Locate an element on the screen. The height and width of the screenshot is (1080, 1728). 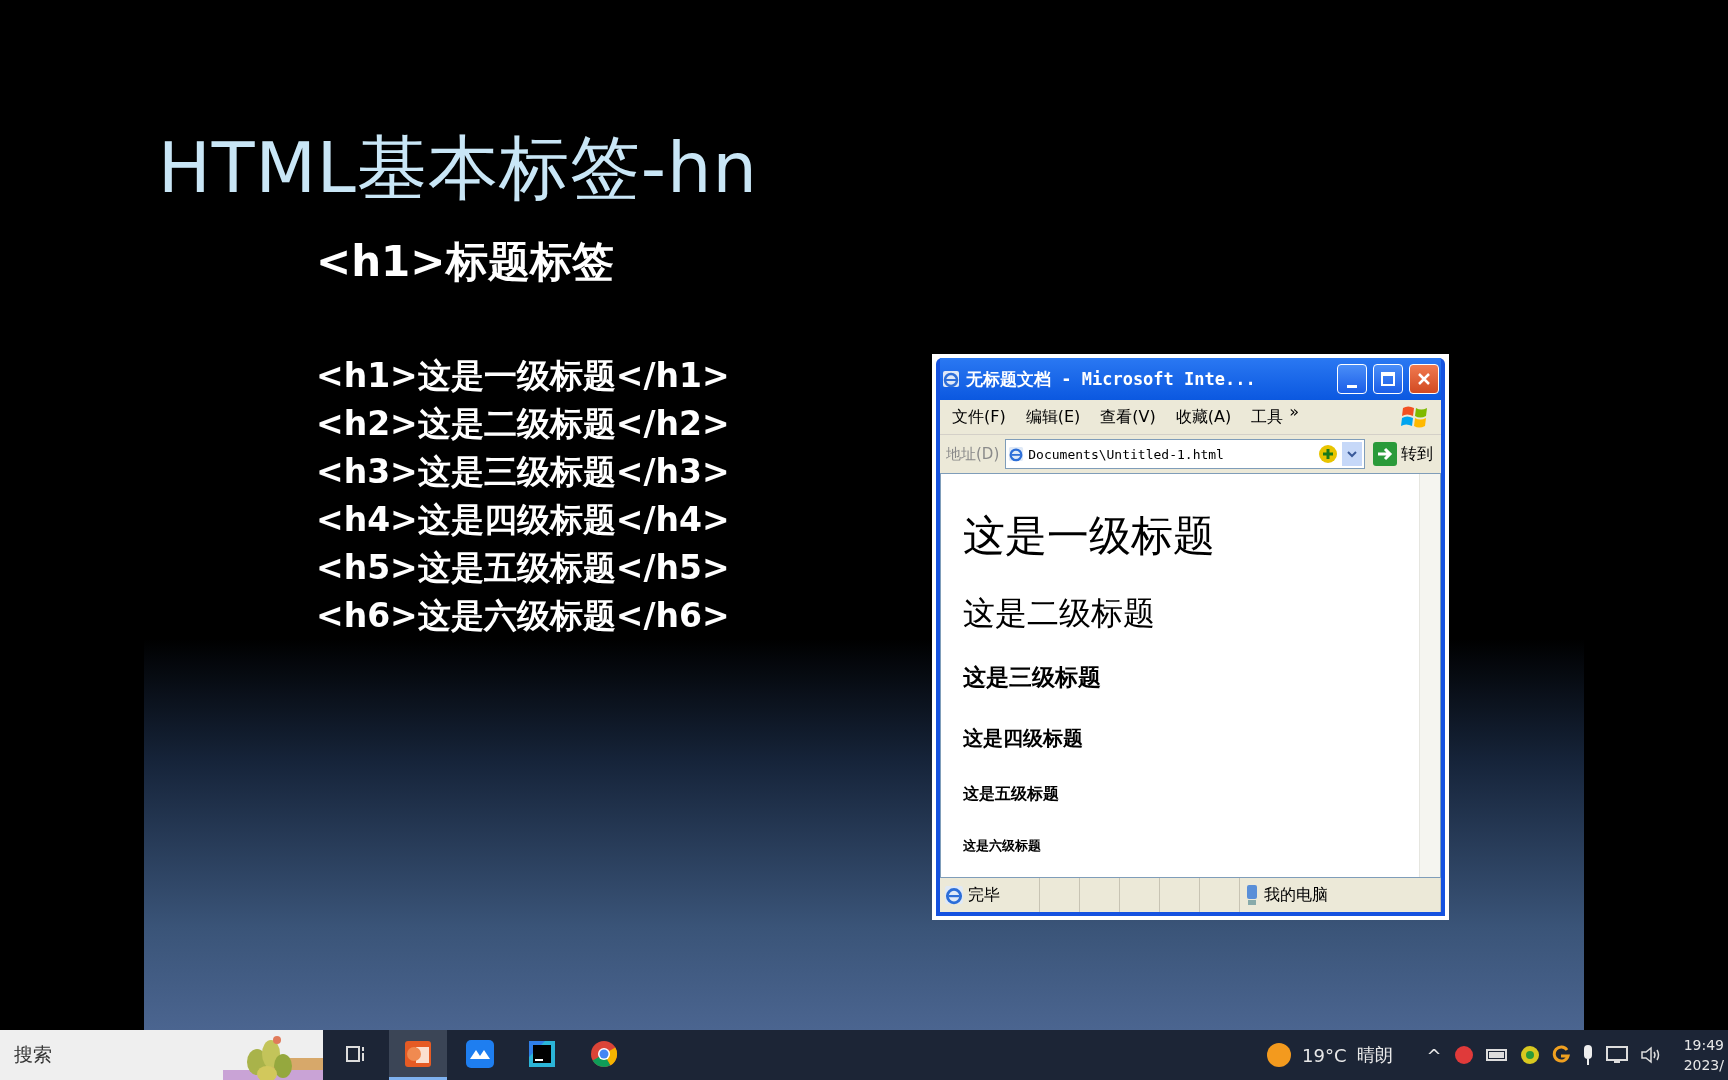
code-line: <h3>这是三级标题</h3> is located at coordinates (523, 472).